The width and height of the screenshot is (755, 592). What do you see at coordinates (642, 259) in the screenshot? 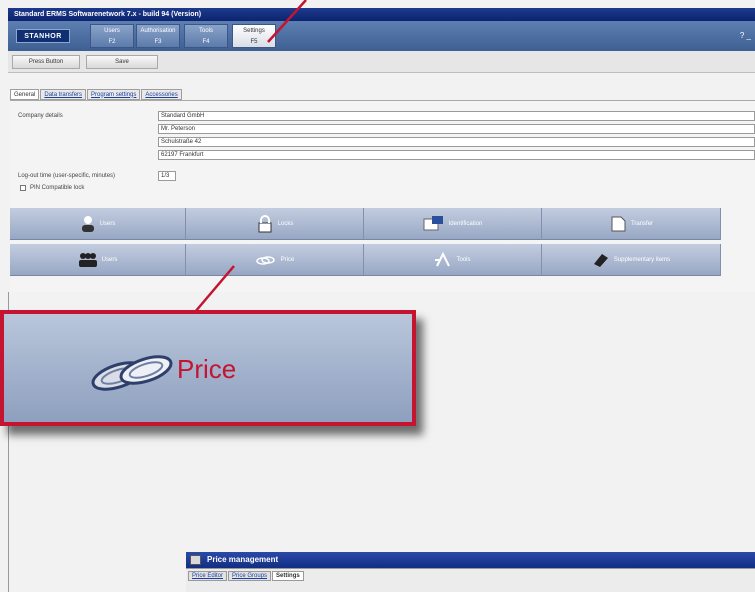
I see `supplementary-items-button-label: Supplementary items` at bounding box center [642, 259].